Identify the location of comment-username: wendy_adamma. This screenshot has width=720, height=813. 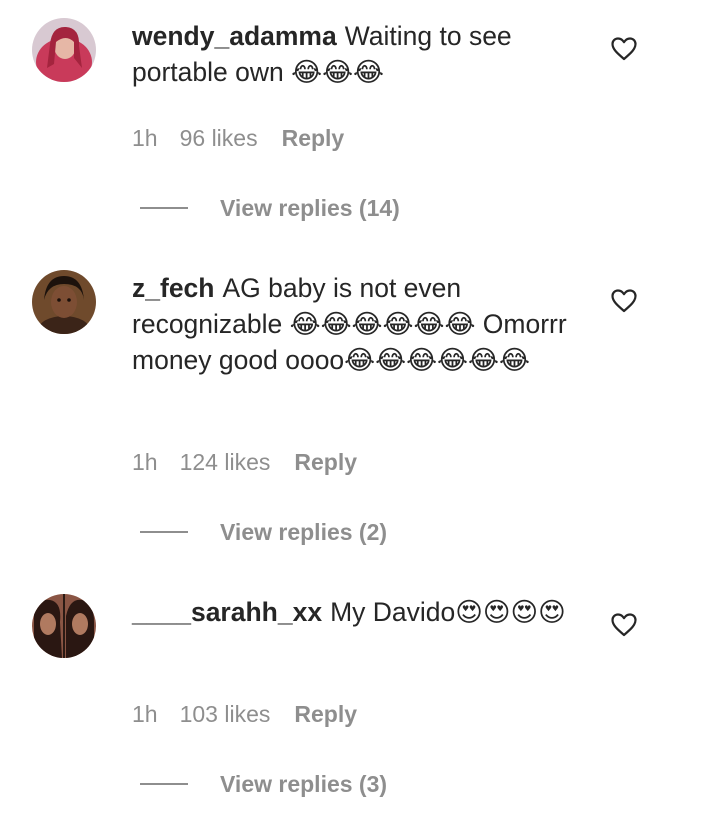
(234, 36).